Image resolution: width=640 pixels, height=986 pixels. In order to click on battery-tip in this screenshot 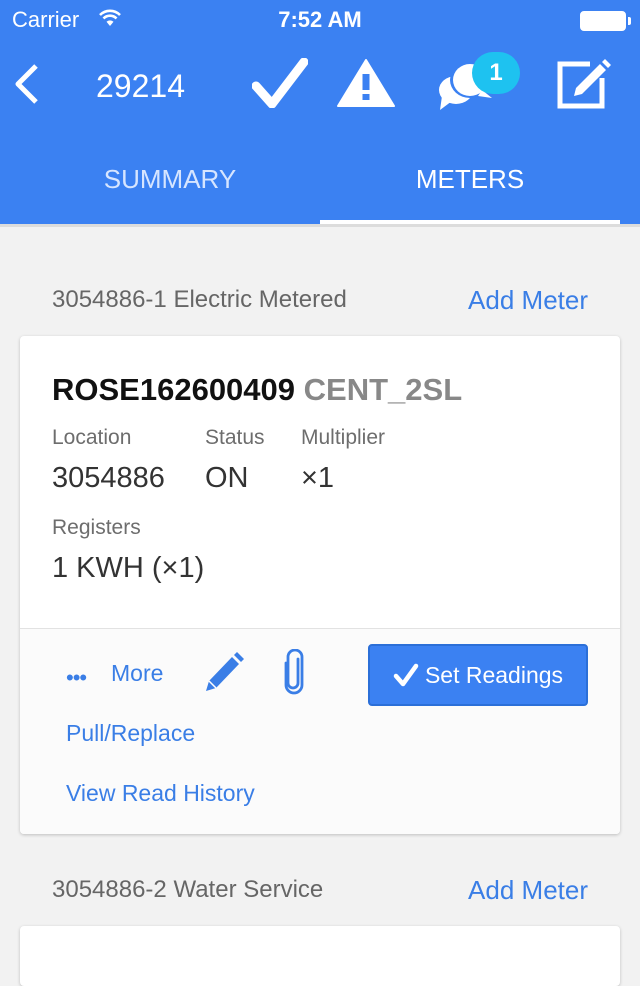, I will do `click(629, 21)`.